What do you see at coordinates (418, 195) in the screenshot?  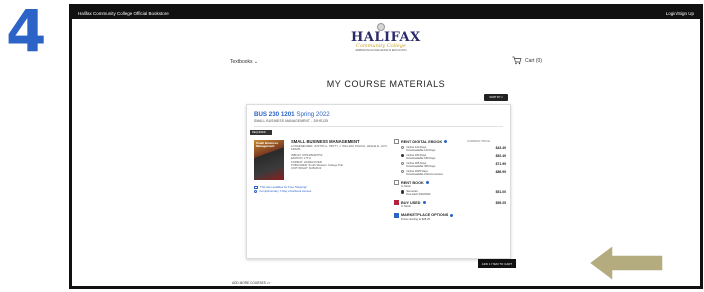 I see `rent-due-date: Due back 5/20/2022` at bounding box center [418, 195].